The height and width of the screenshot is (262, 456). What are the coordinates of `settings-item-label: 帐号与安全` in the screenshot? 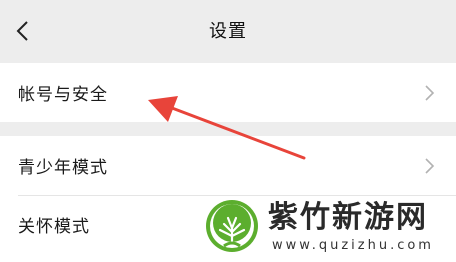 It's located at (63, 95).